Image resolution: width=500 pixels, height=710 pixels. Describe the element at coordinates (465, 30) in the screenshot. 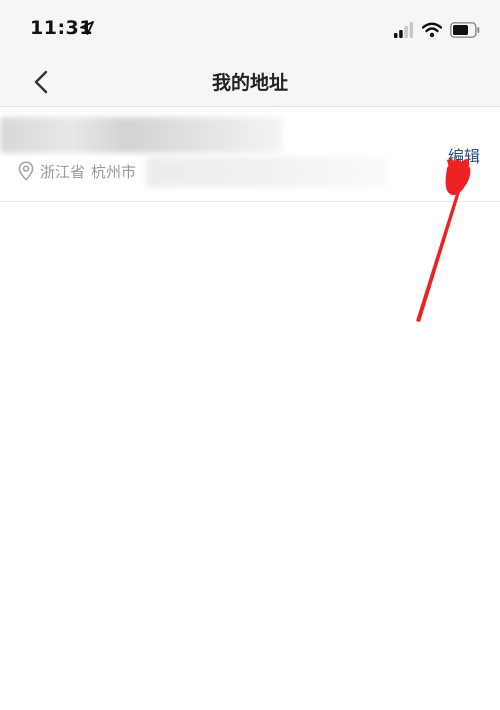

I see `battery-icon` at that location.